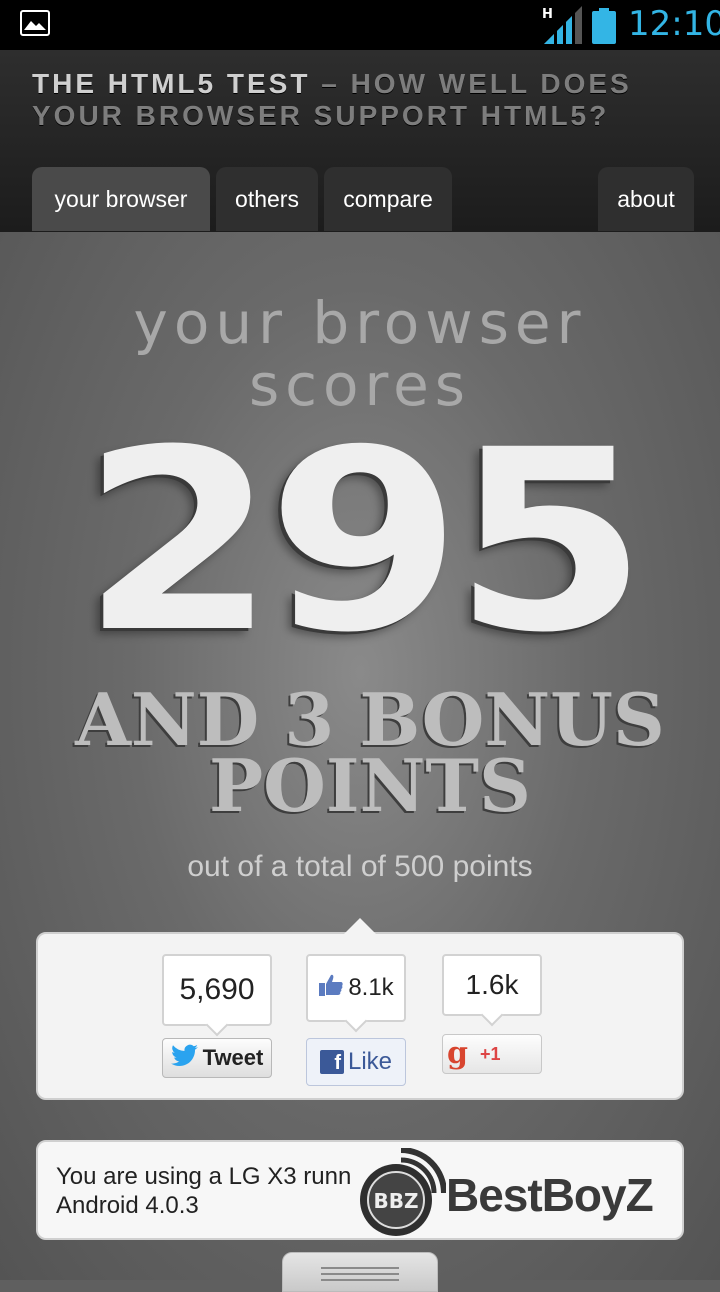  Describe the element at coordinates (547, 14) in the screenshot. I see `network-type-label: H` at that location.